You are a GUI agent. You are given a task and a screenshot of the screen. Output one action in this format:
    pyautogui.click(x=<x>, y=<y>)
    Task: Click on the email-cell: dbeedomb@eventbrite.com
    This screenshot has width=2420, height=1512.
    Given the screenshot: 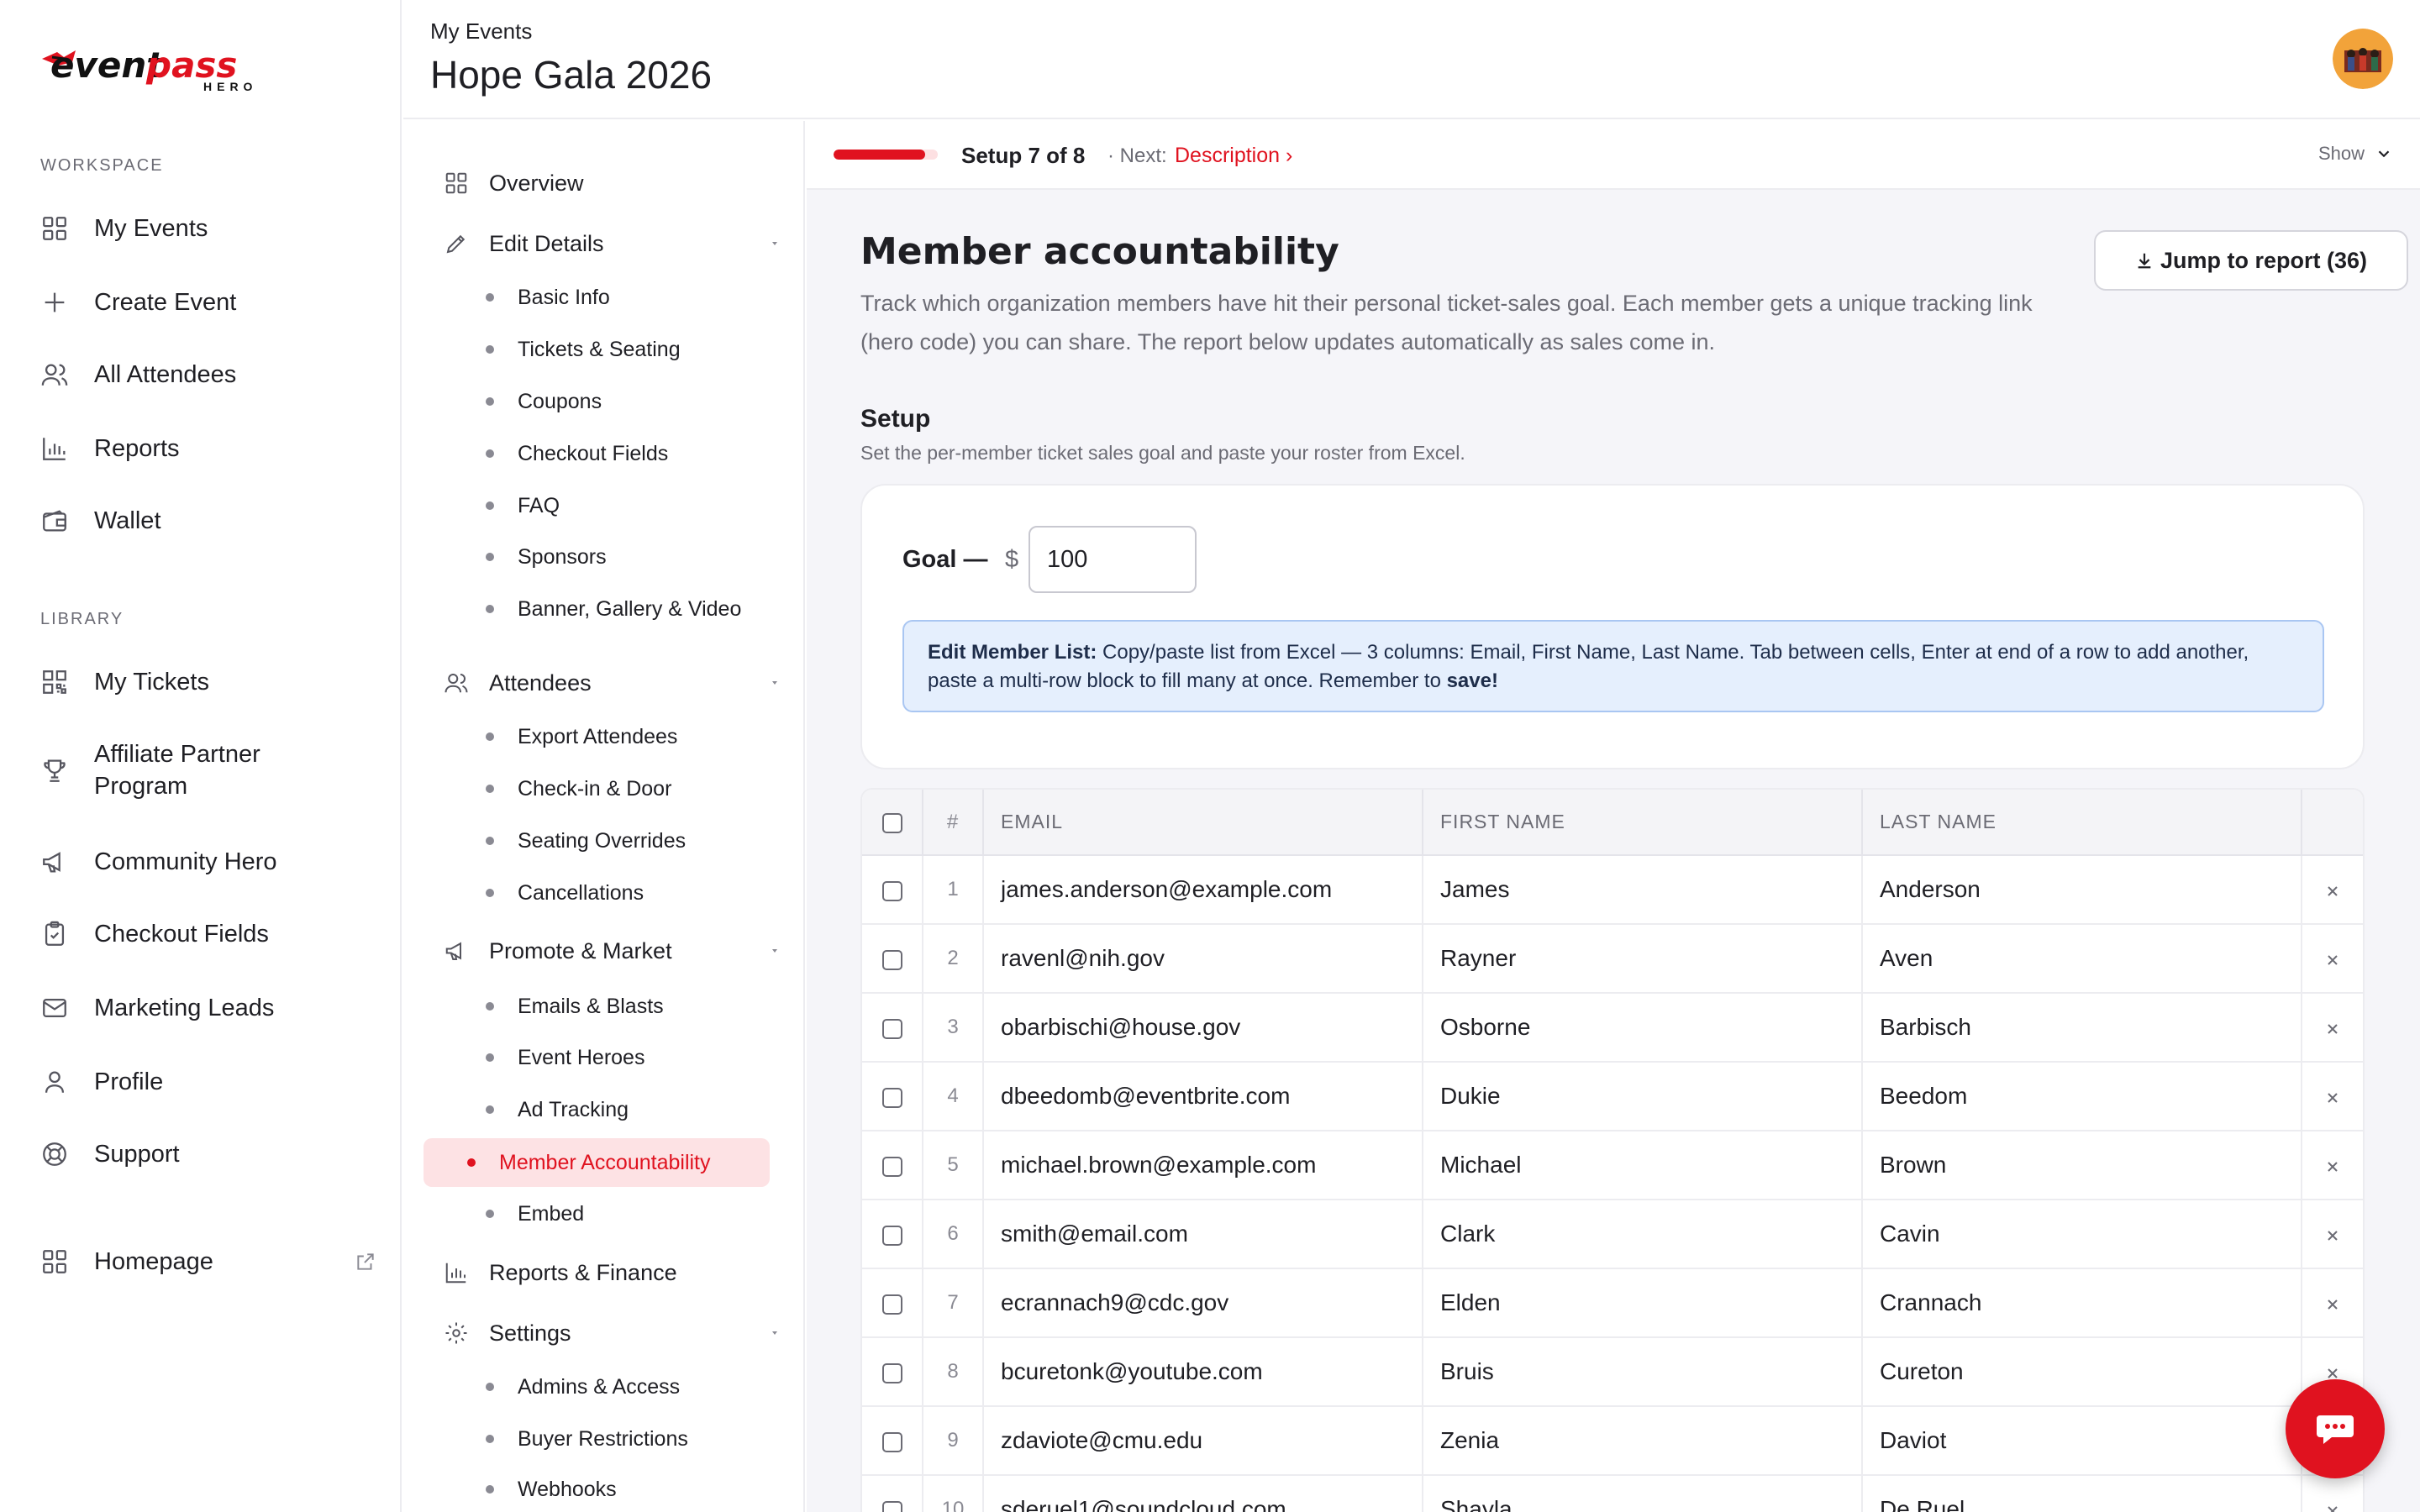 What is the action you would take?
    pyautogui.click(x=1203, y=1096)
    